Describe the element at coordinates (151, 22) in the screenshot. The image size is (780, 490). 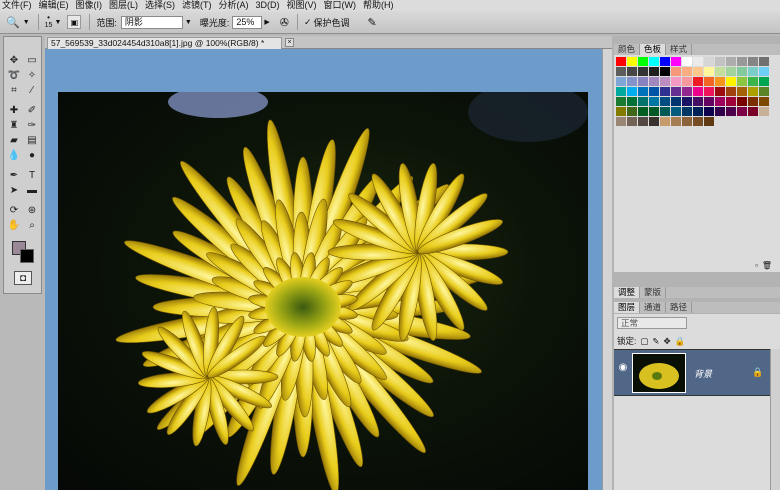
I see `range-select: 阴影` at that location.